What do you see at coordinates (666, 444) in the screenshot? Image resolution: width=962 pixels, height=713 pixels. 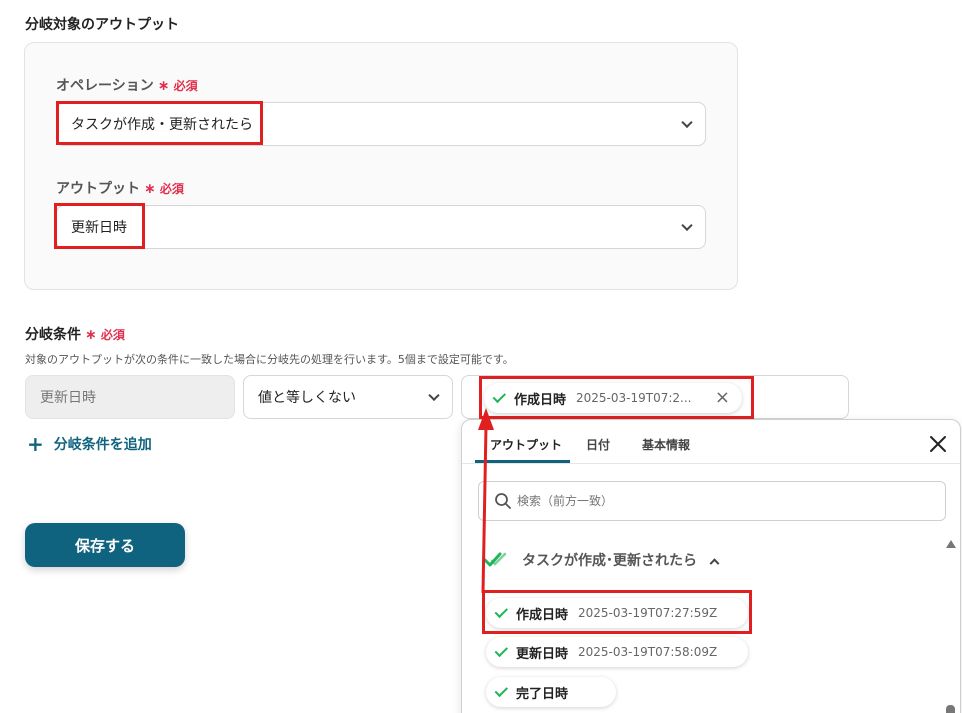 I see `tab-basic-info: 基本情報` at bounding box center [666, 444].